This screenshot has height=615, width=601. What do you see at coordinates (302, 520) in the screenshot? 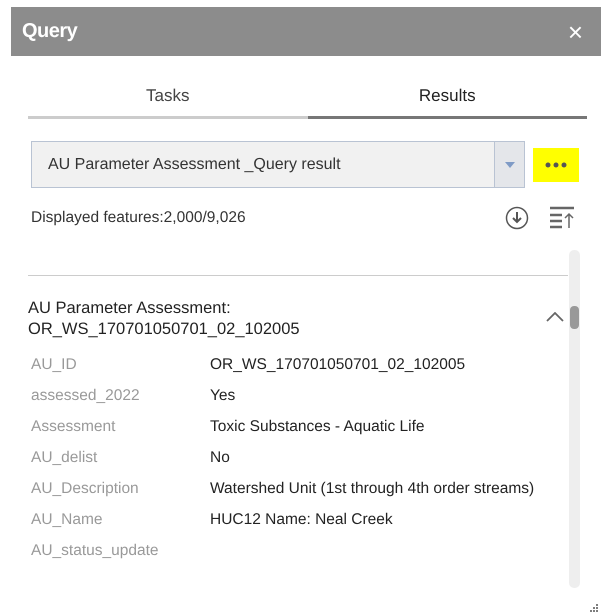
I see `field-value: HUC12 Name: Neal Creek` at bounding box center [302, 520].